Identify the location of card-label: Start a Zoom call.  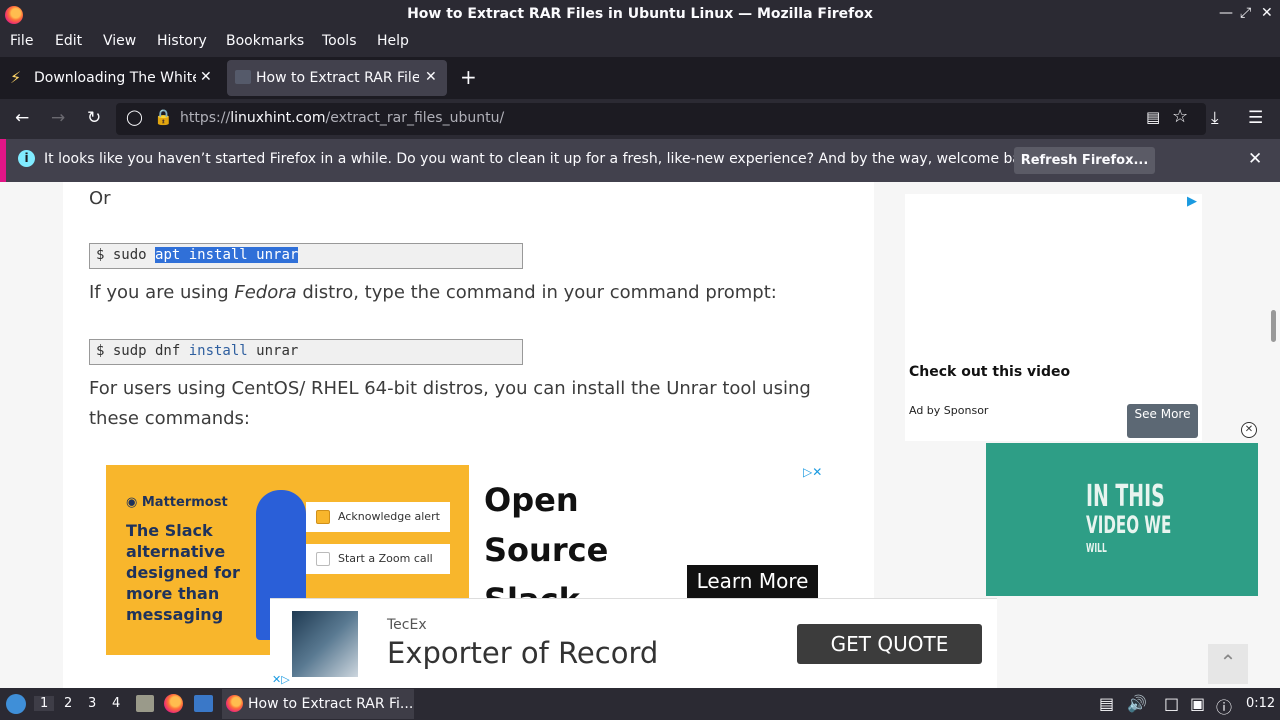
(385, 558).